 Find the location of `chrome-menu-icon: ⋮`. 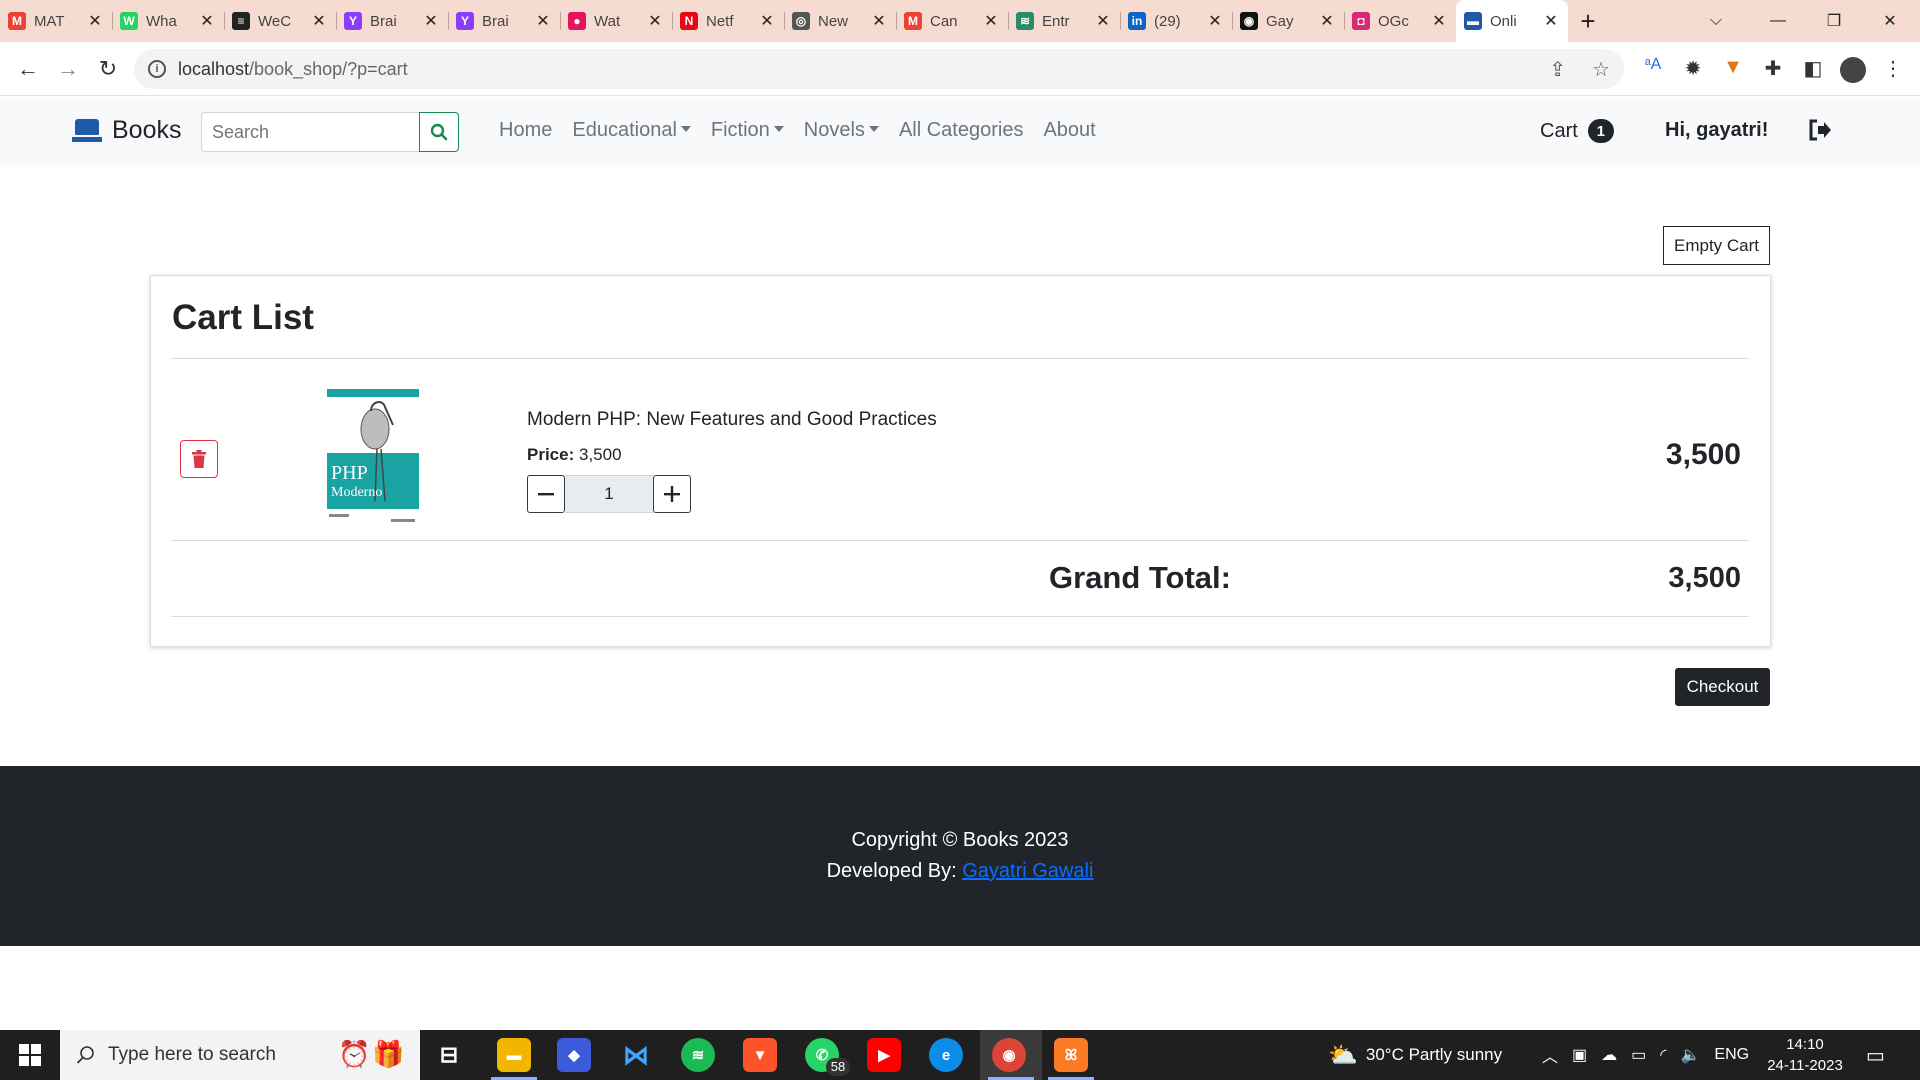

chrome-menu-icon: ⋮ is located at coordinates (1893, 68).